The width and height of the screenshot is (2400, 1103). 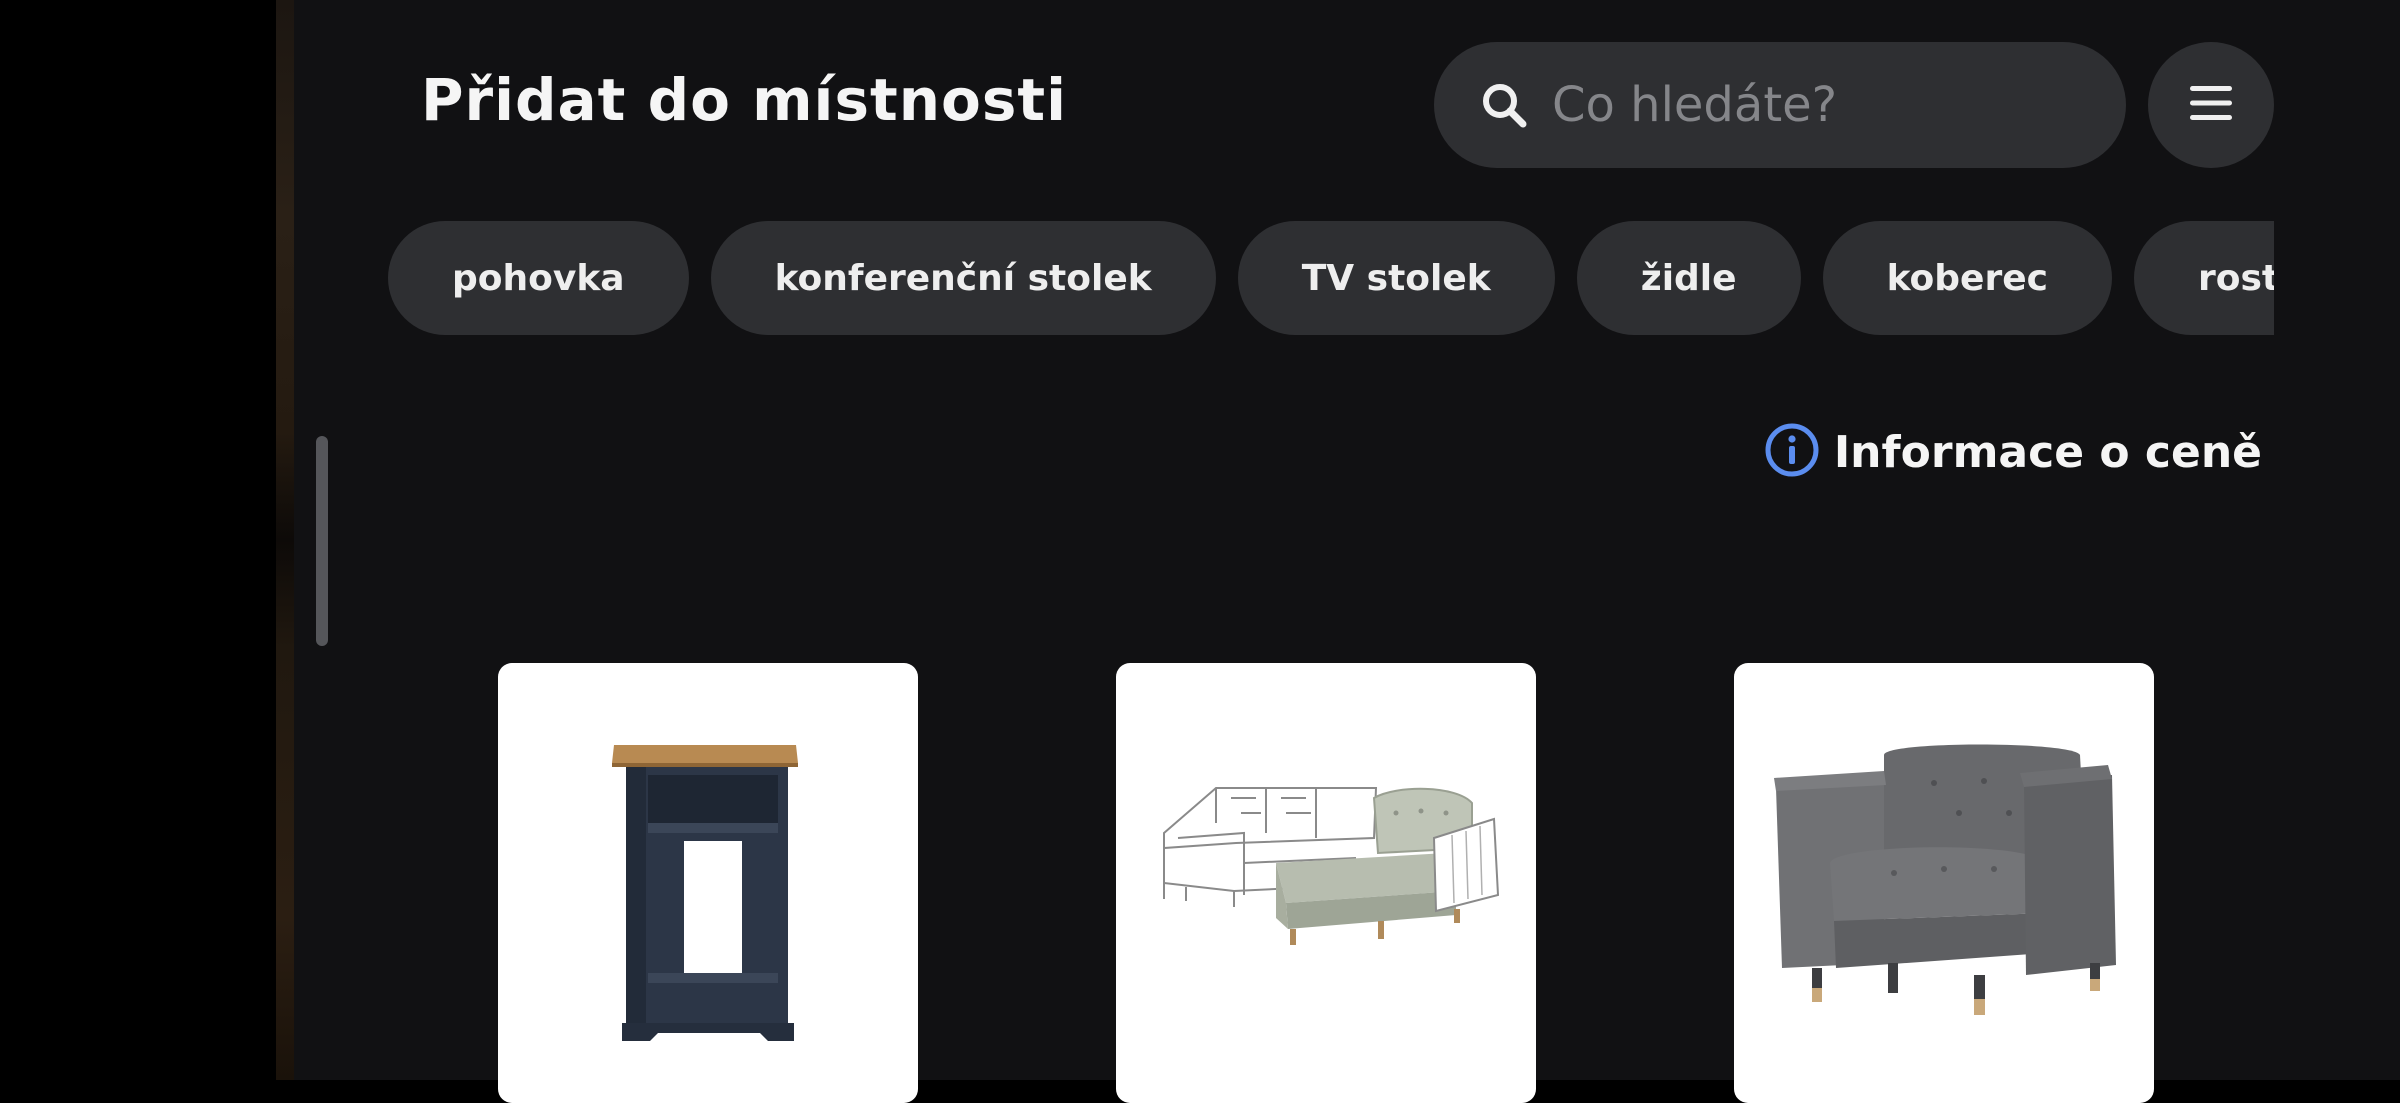 I want to click on hamburger-menu-icon, so click(x=2211, y=105).